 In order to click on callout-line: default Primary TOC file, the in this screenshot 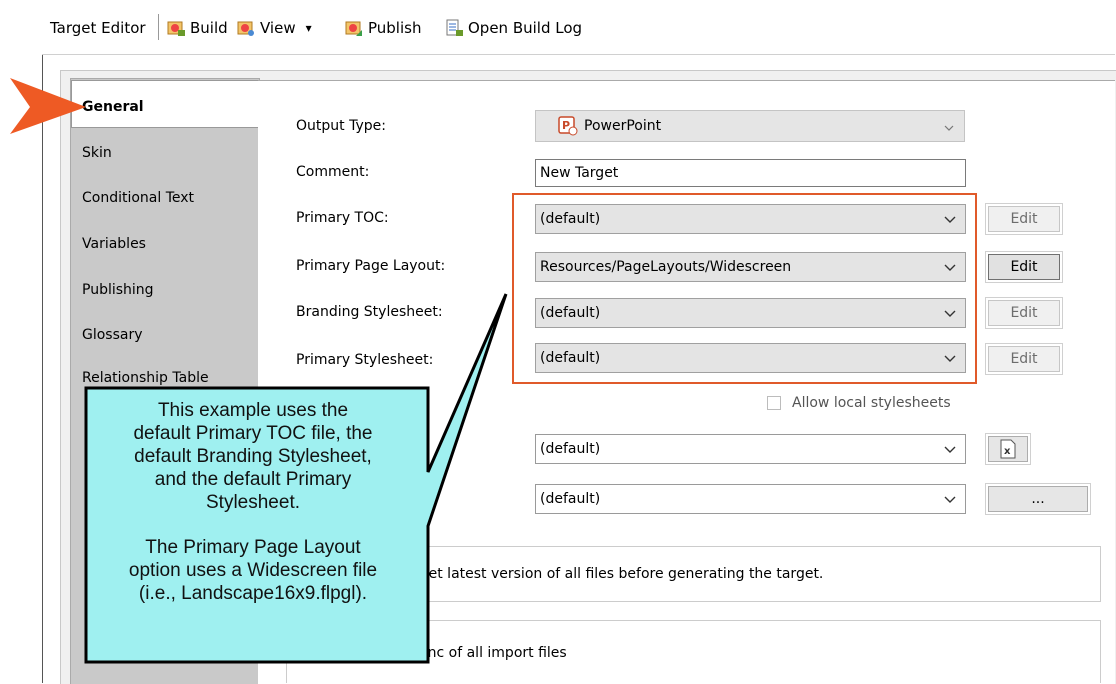, I will do `click(253, 433)`.